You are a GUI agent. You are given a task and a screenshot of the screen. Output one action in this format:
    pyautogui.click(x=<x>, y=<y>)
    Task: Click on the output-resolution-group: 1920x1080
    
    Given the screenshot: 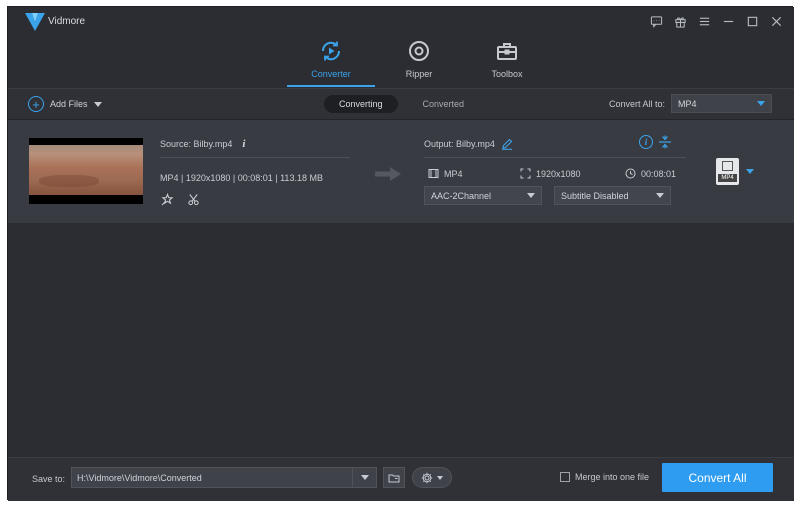 What is the action you would take?
    pyautogui.click(x=550, y=173)
    